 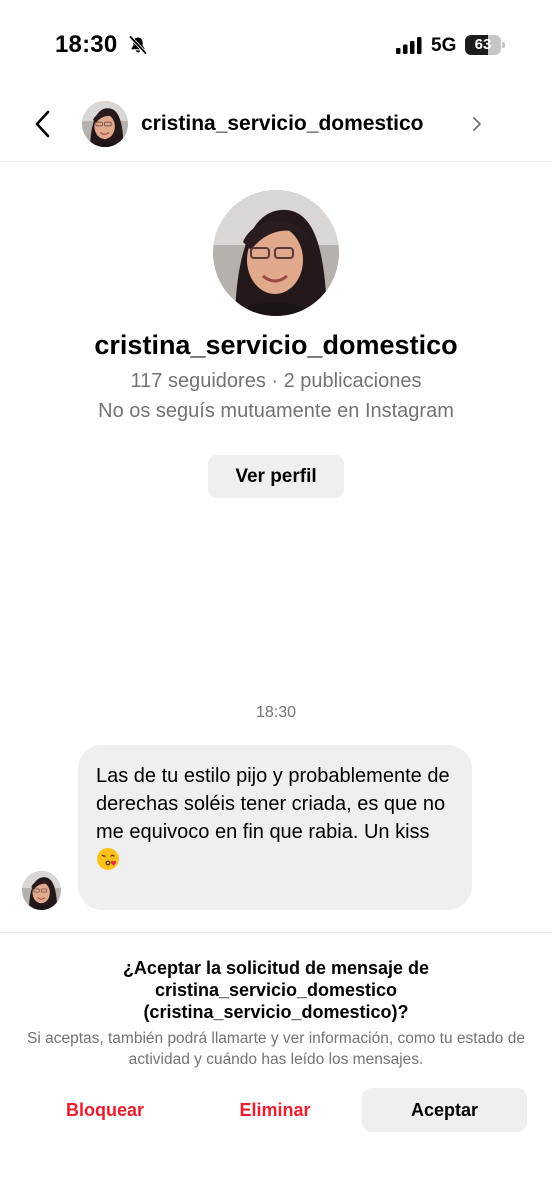 I want to click on sender-avatar, so click(x=41, y=890).